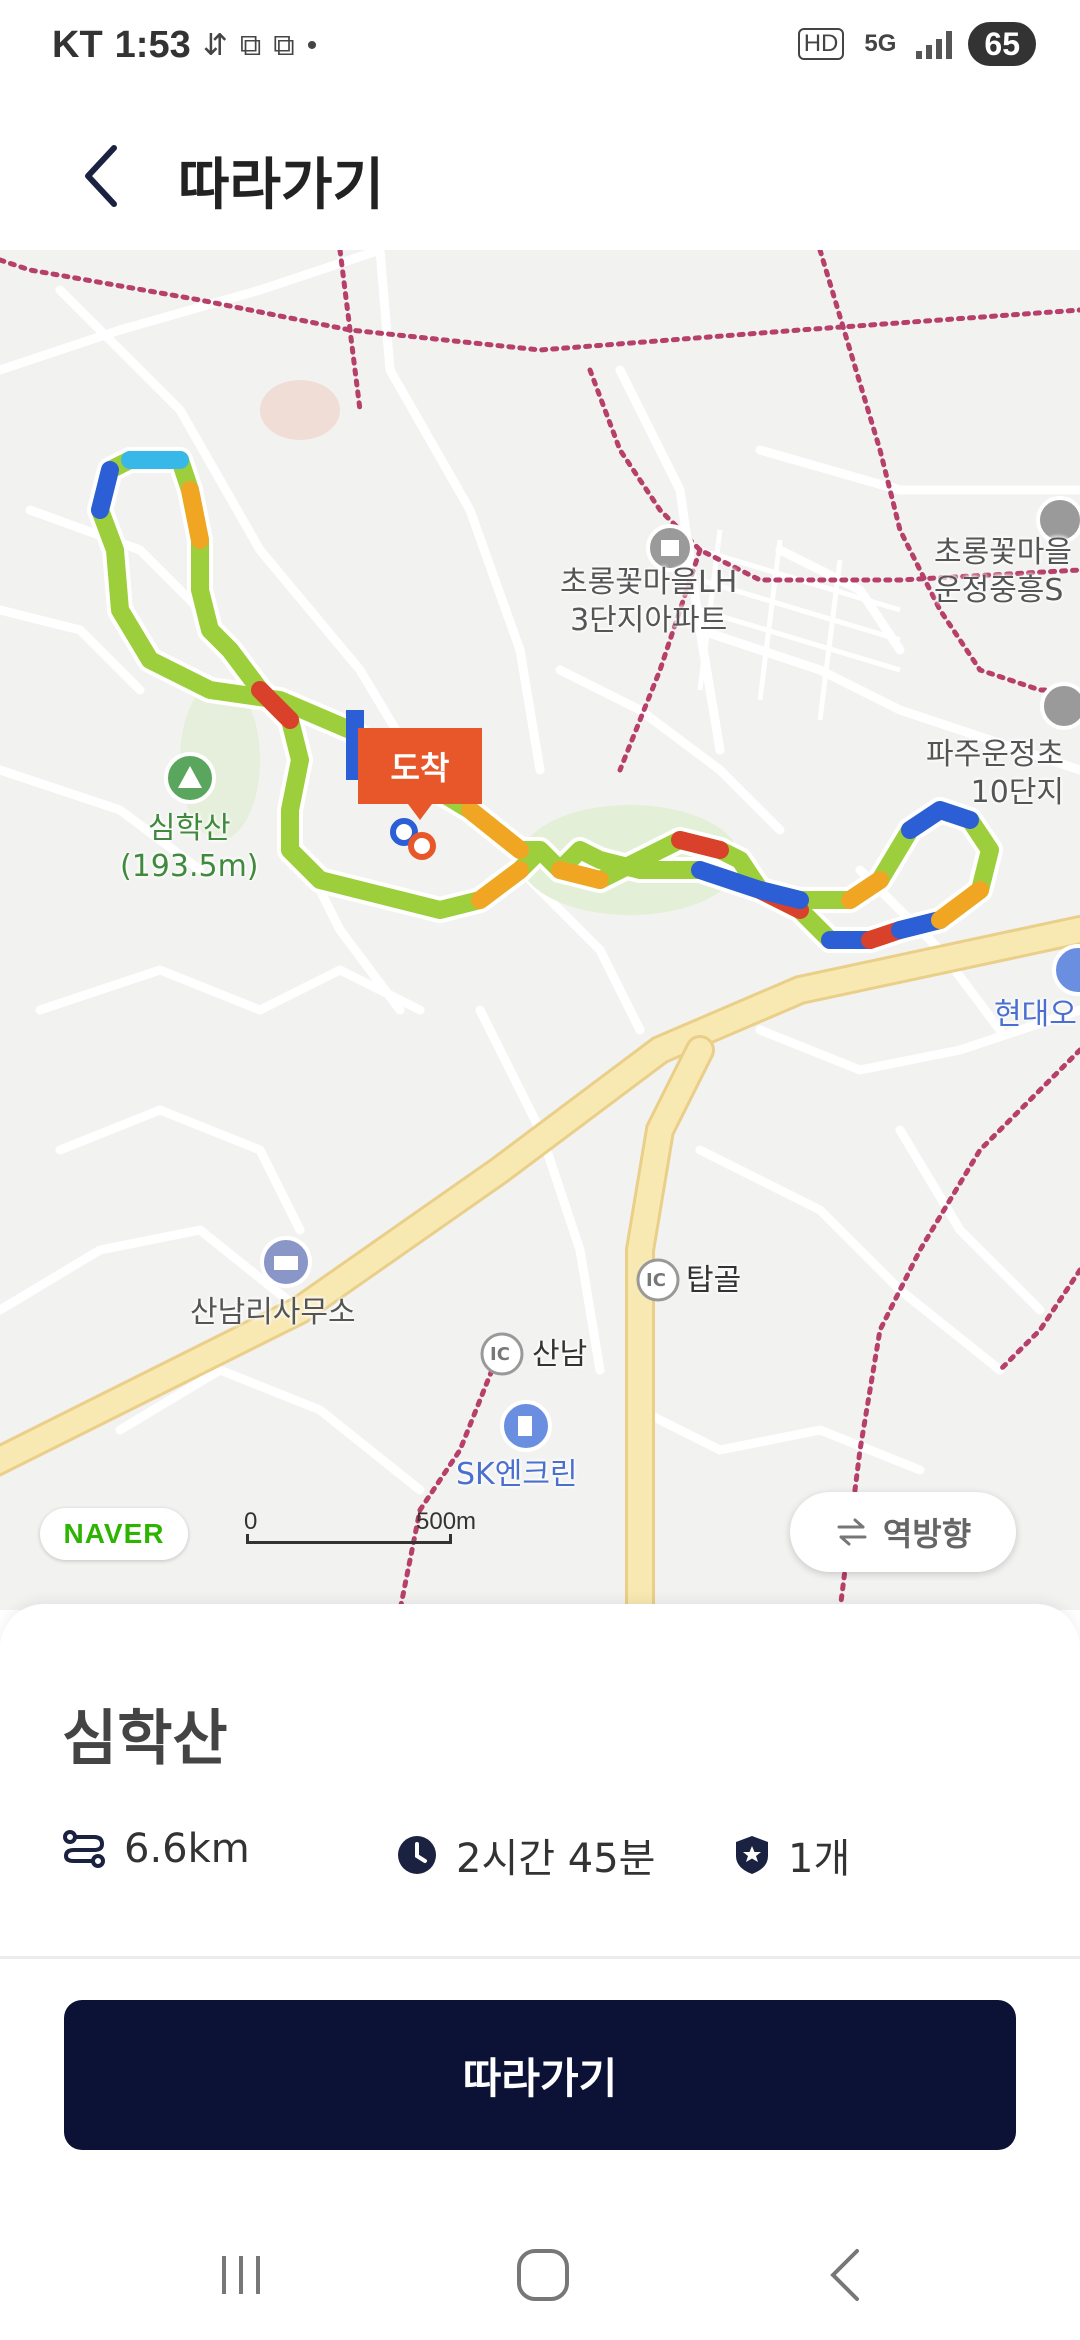 Image resolution: width=1080 pixels, height=2340 pixels. I want to click on follow-button: 따라가기, so click(540, 2075).